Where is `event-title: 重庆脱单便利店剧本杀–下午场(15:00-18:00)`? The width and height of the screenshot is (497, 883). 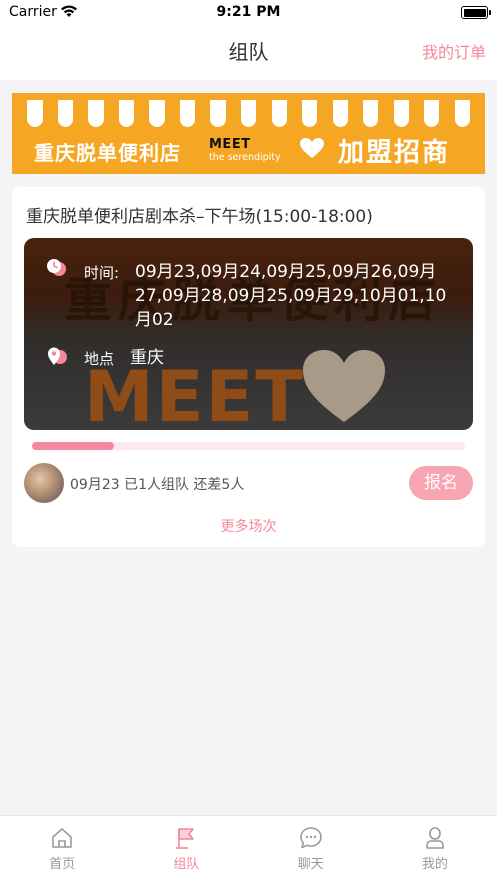
event-title: 重庆脱单便利店剧本杀–下午场(15:00-18:00) is located at coordinates (199, 214).